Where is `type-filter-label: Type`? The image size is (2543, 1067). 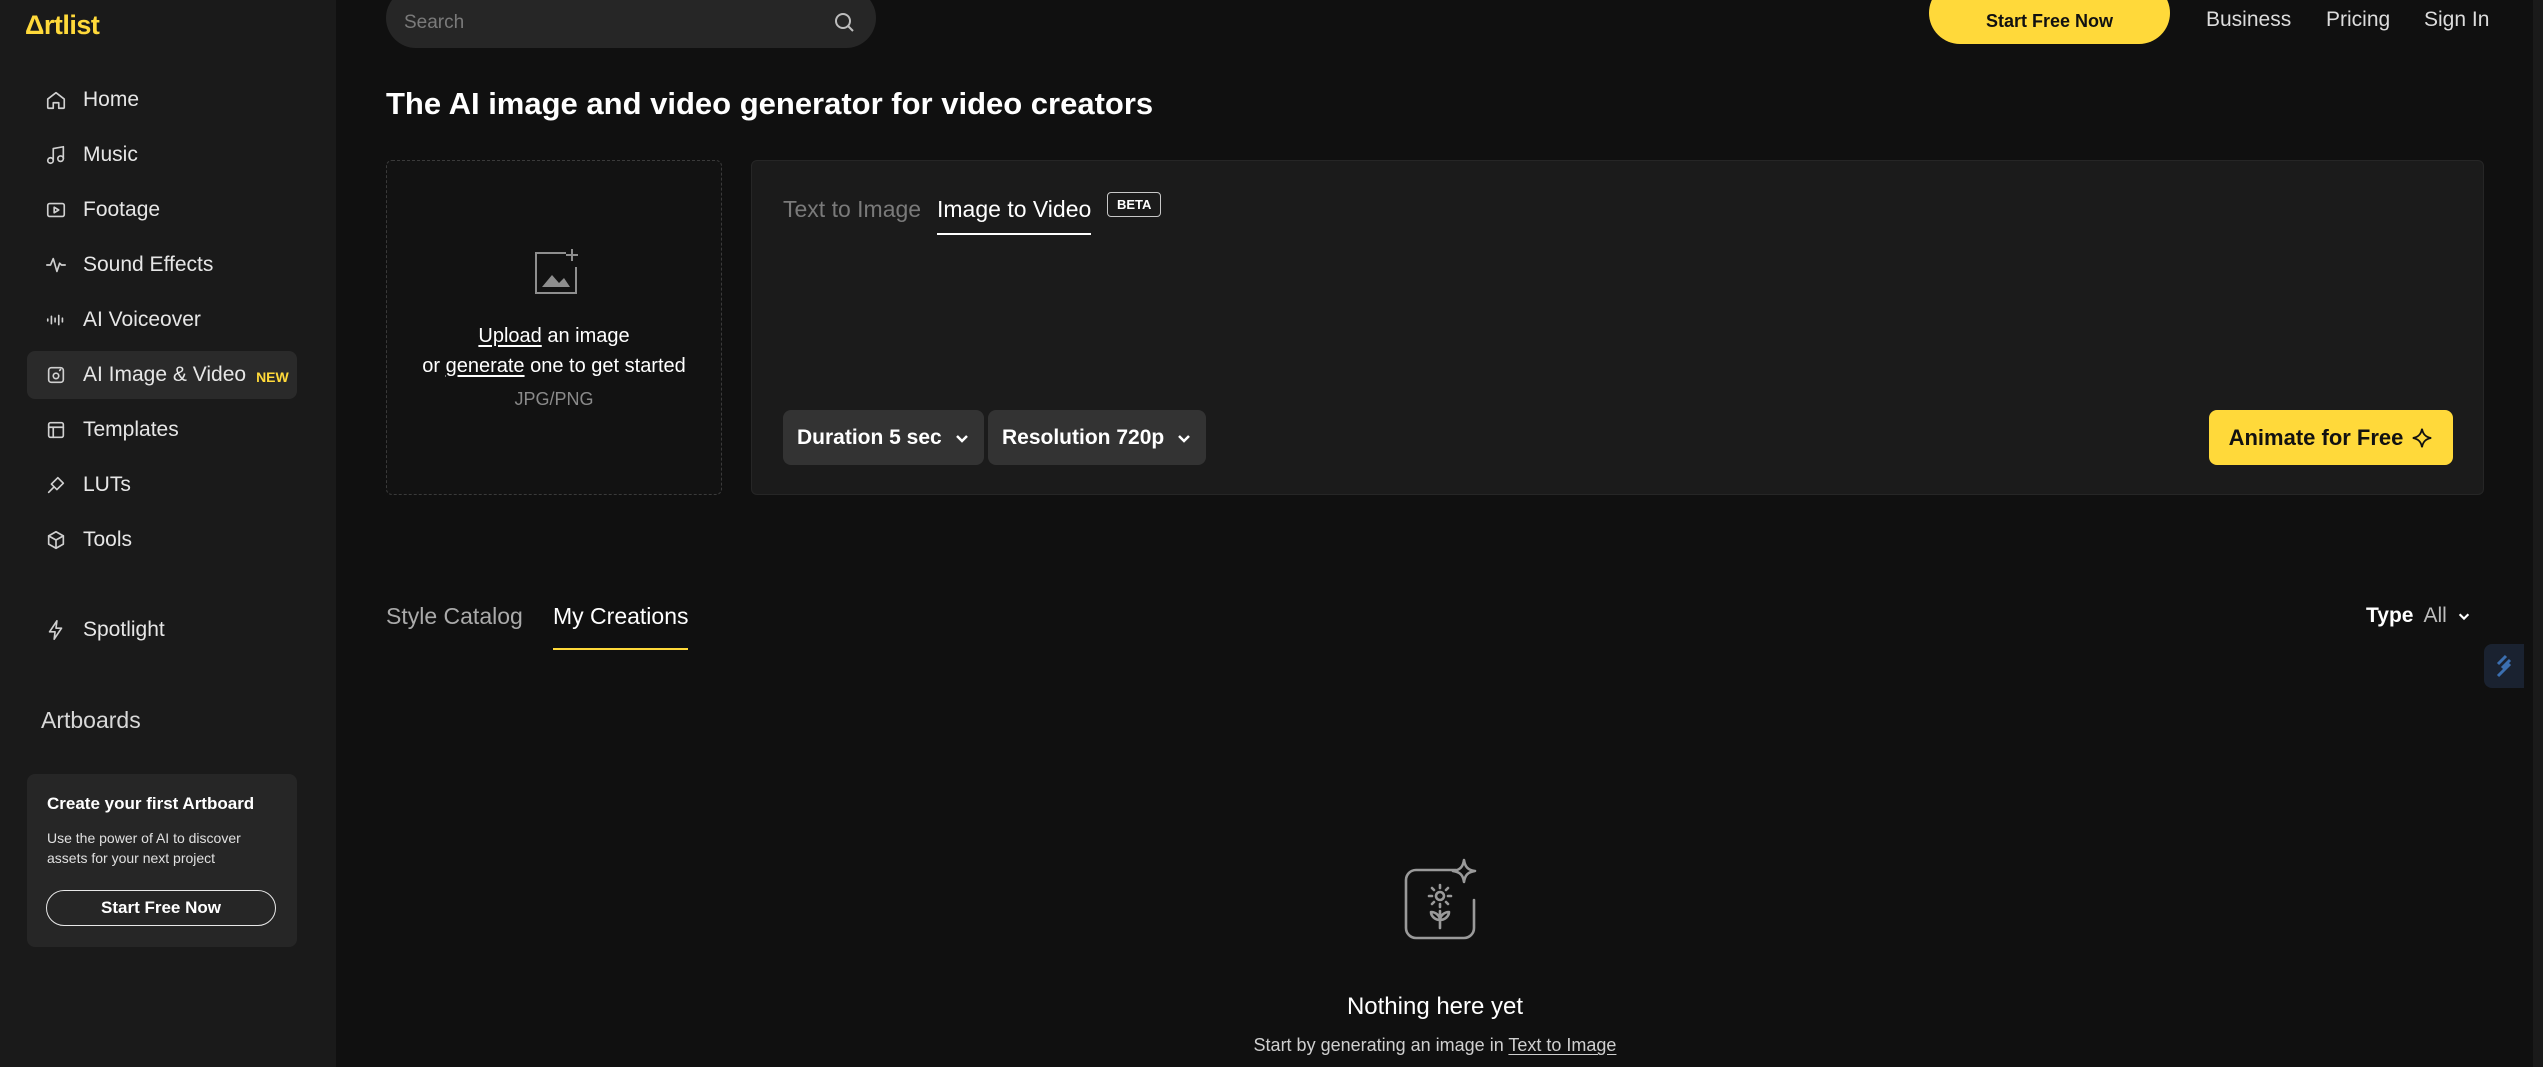
type-filter-label: Type is located at coordinates (2390, 615).